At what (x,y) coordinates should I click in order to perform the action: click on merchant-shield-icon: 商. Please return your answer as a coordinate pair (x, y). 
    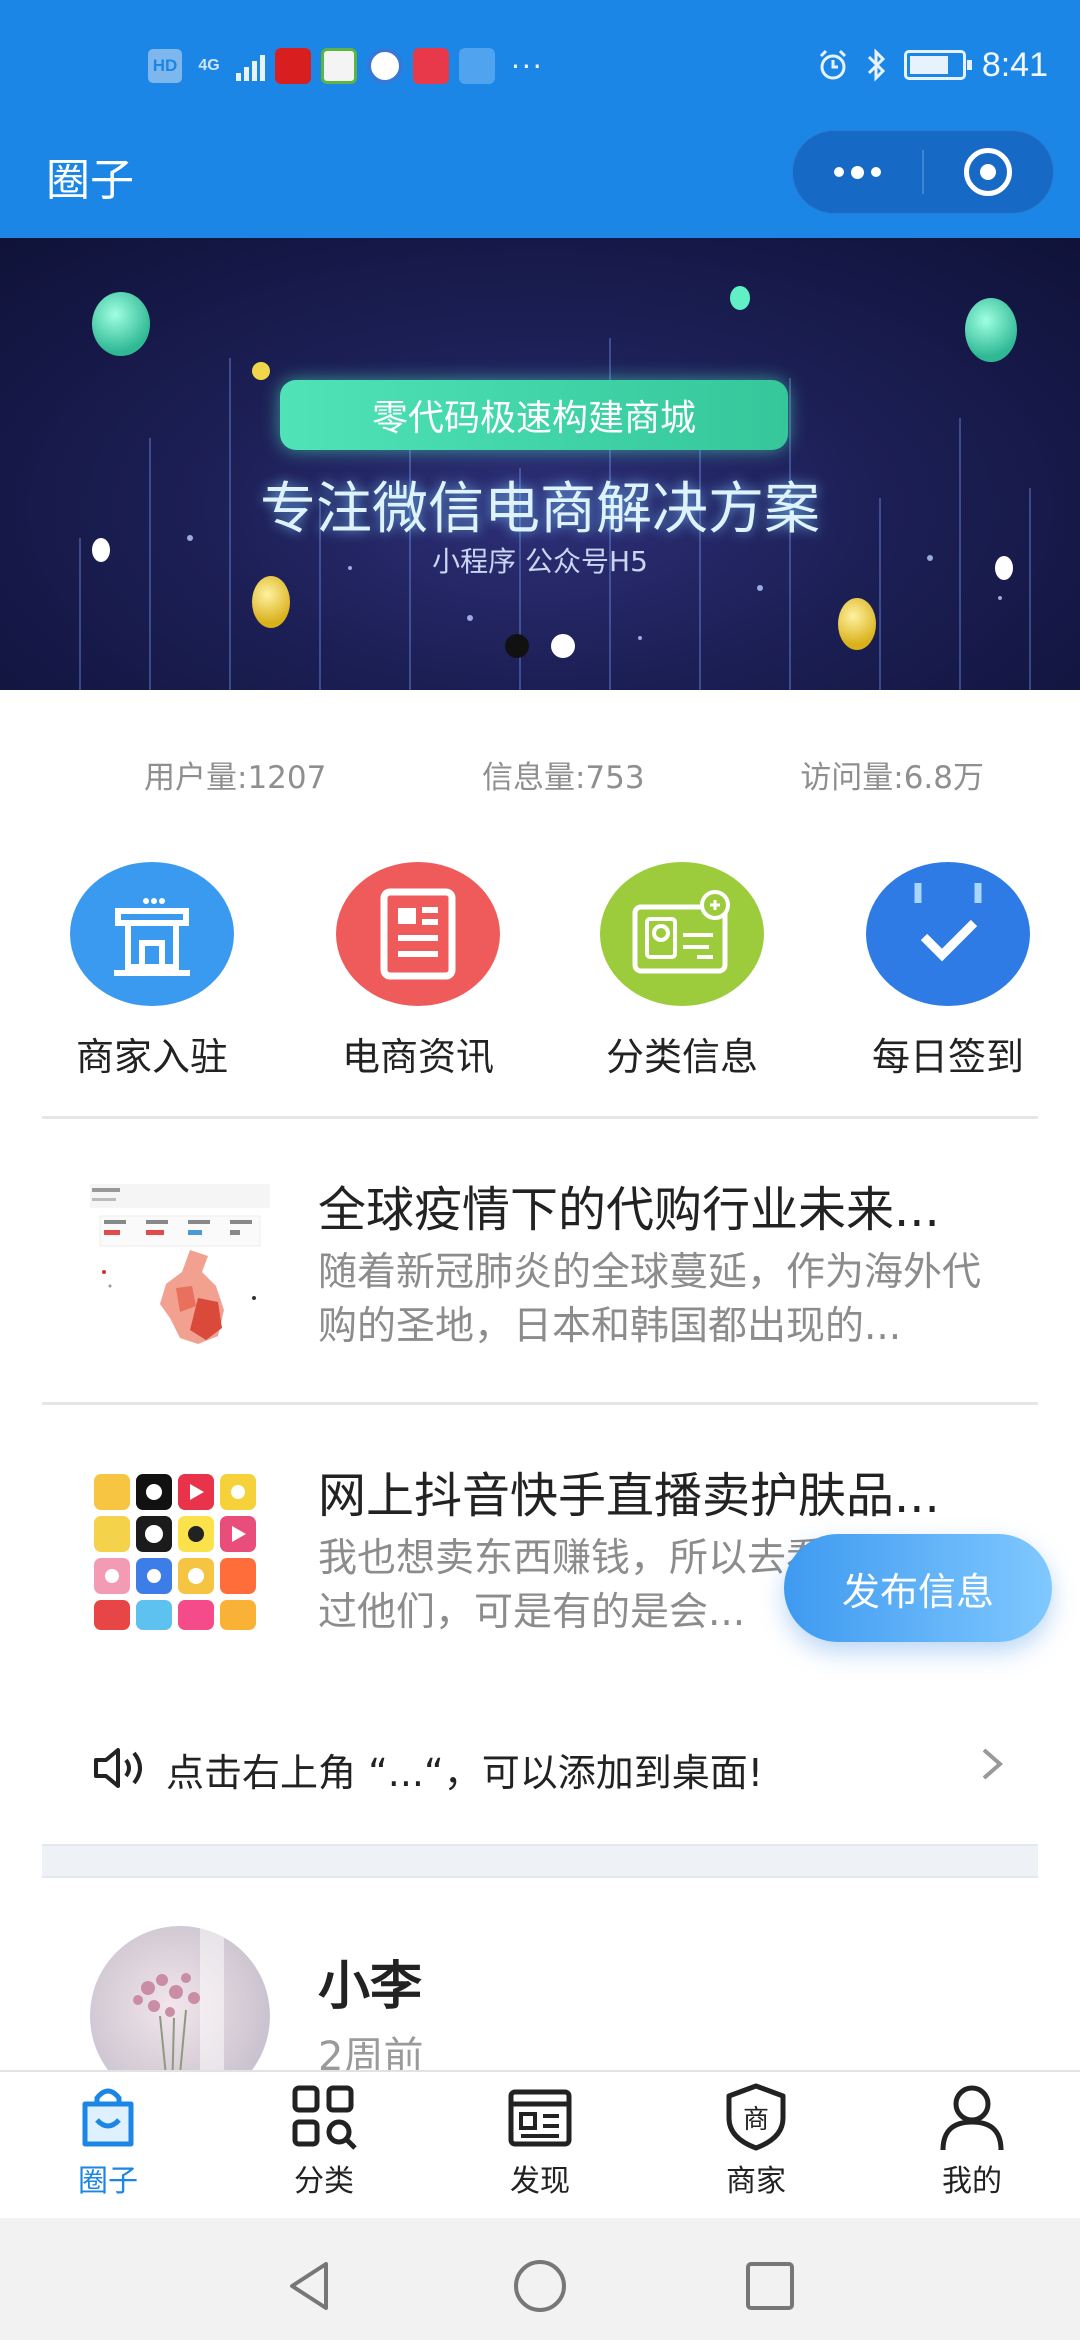
    Looking at the image, I should click on (756, 2117).